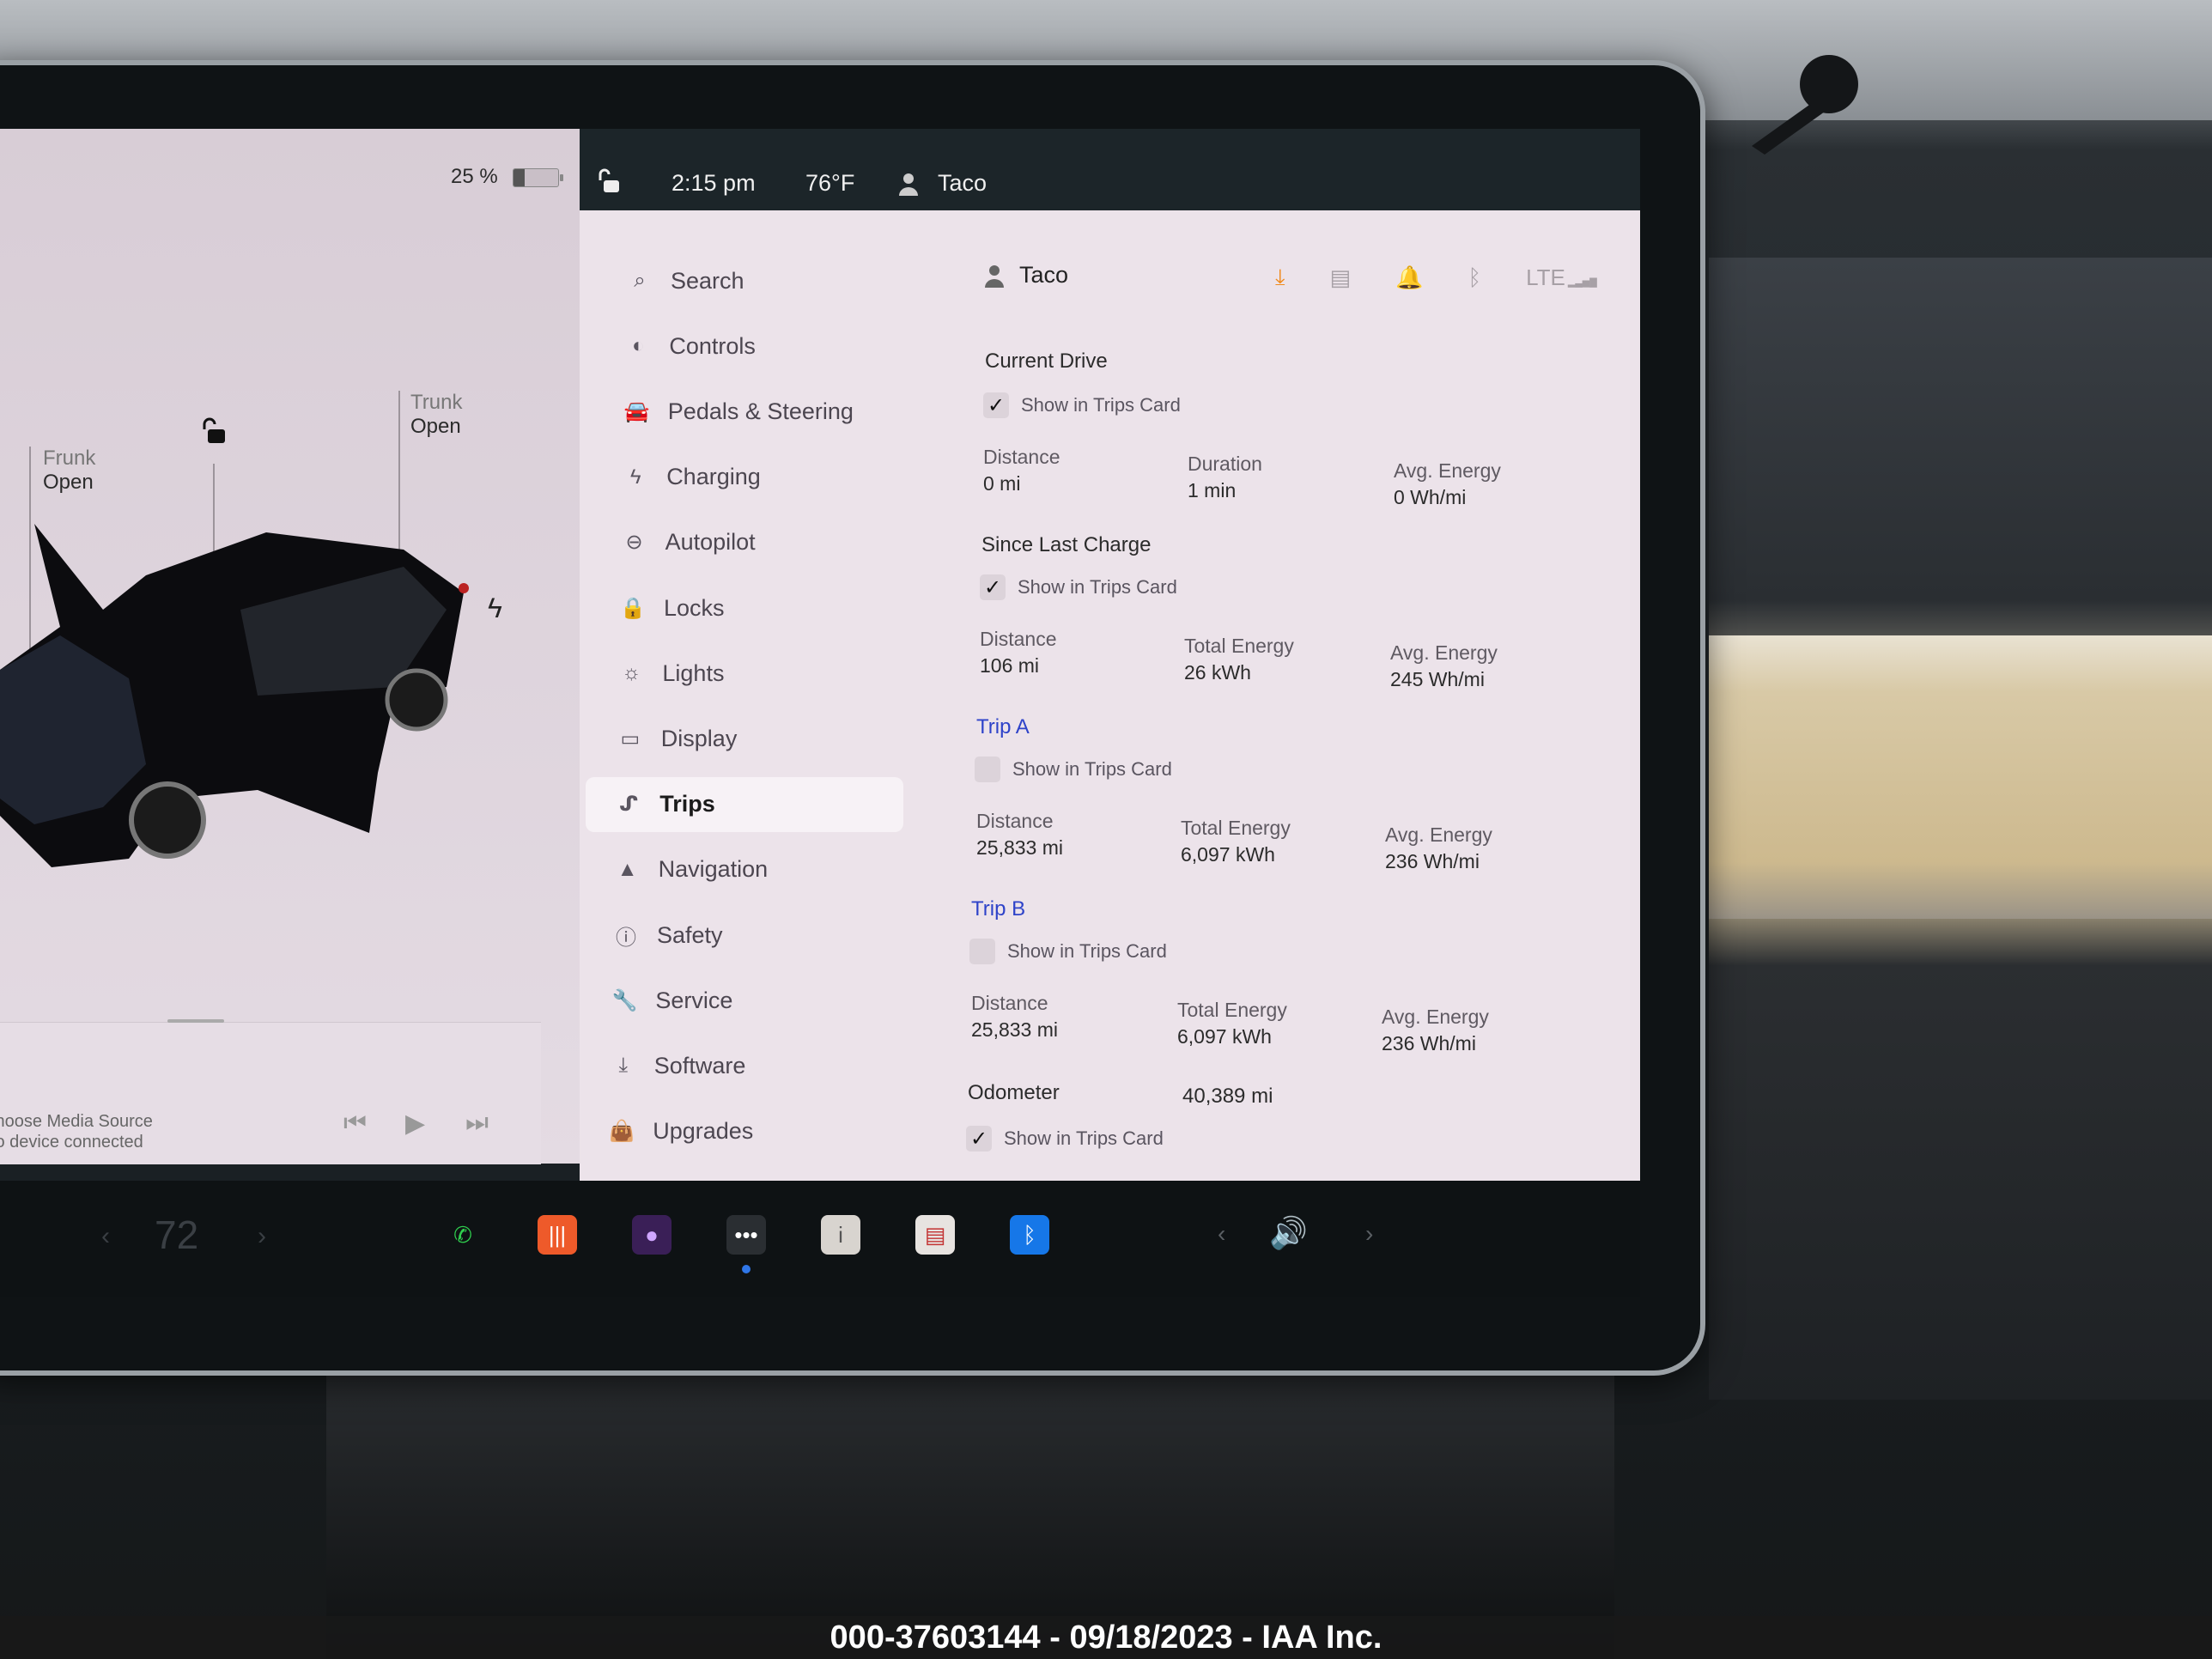  Describe the element at coordinates (1020, 847) in the screenshot. I see `stat-value: 25,833 mi` at that location.